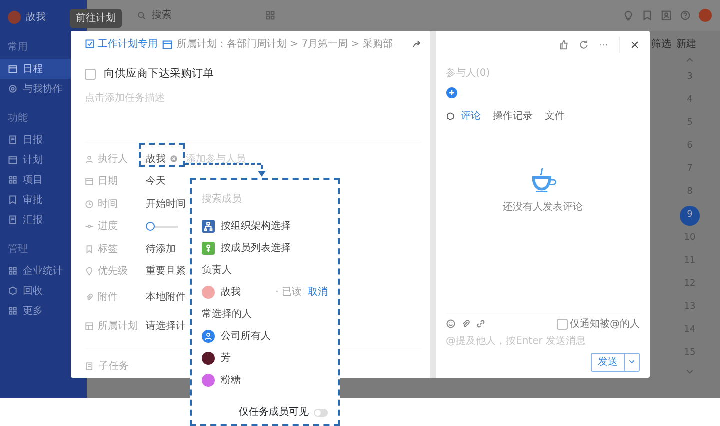 The height and width of the screenshot is (426, 720). Describe the element at coordinates (89, 159) in the screenshot. I see `person-icon` at that location.